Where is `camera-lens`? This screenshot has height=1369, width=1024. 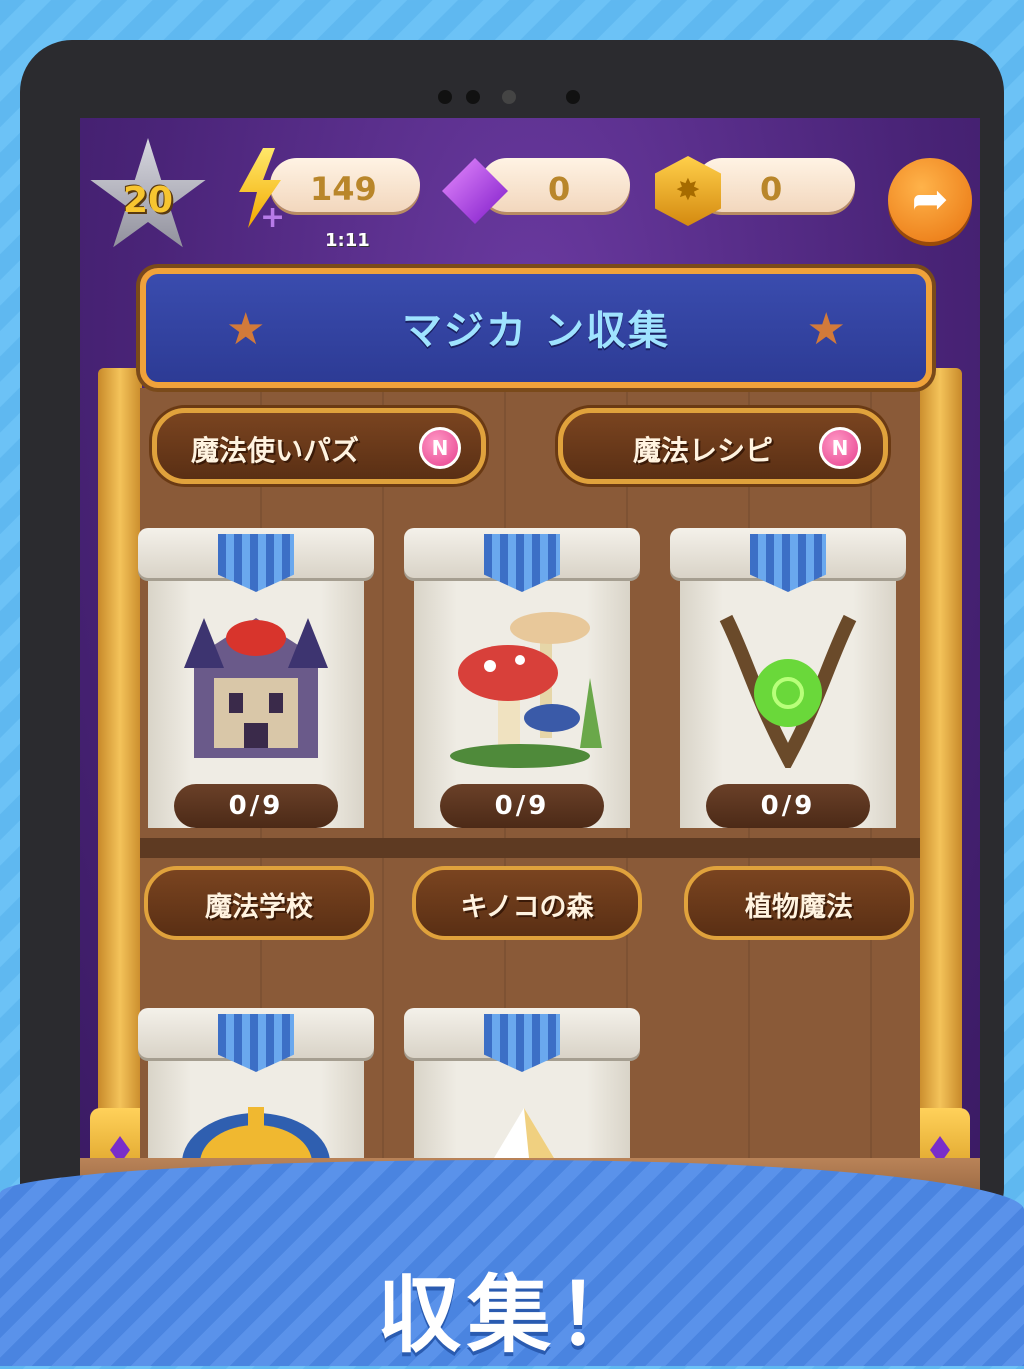 camera-lens is located at coordinates (509, 97).